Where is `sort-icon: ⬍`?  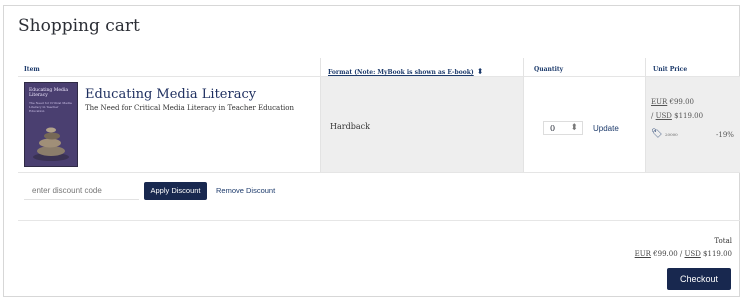 sort-icon: ⬍ is located at coordinates (480, 71).